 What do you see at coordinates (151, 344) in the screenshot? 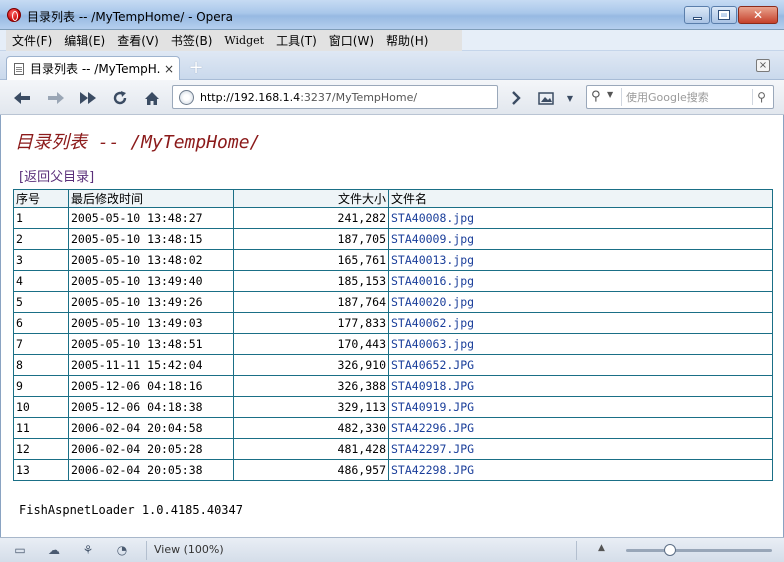
I see `cell-modified-time: 2005-05-10 13:48:51` at bounding box center [151, 344].